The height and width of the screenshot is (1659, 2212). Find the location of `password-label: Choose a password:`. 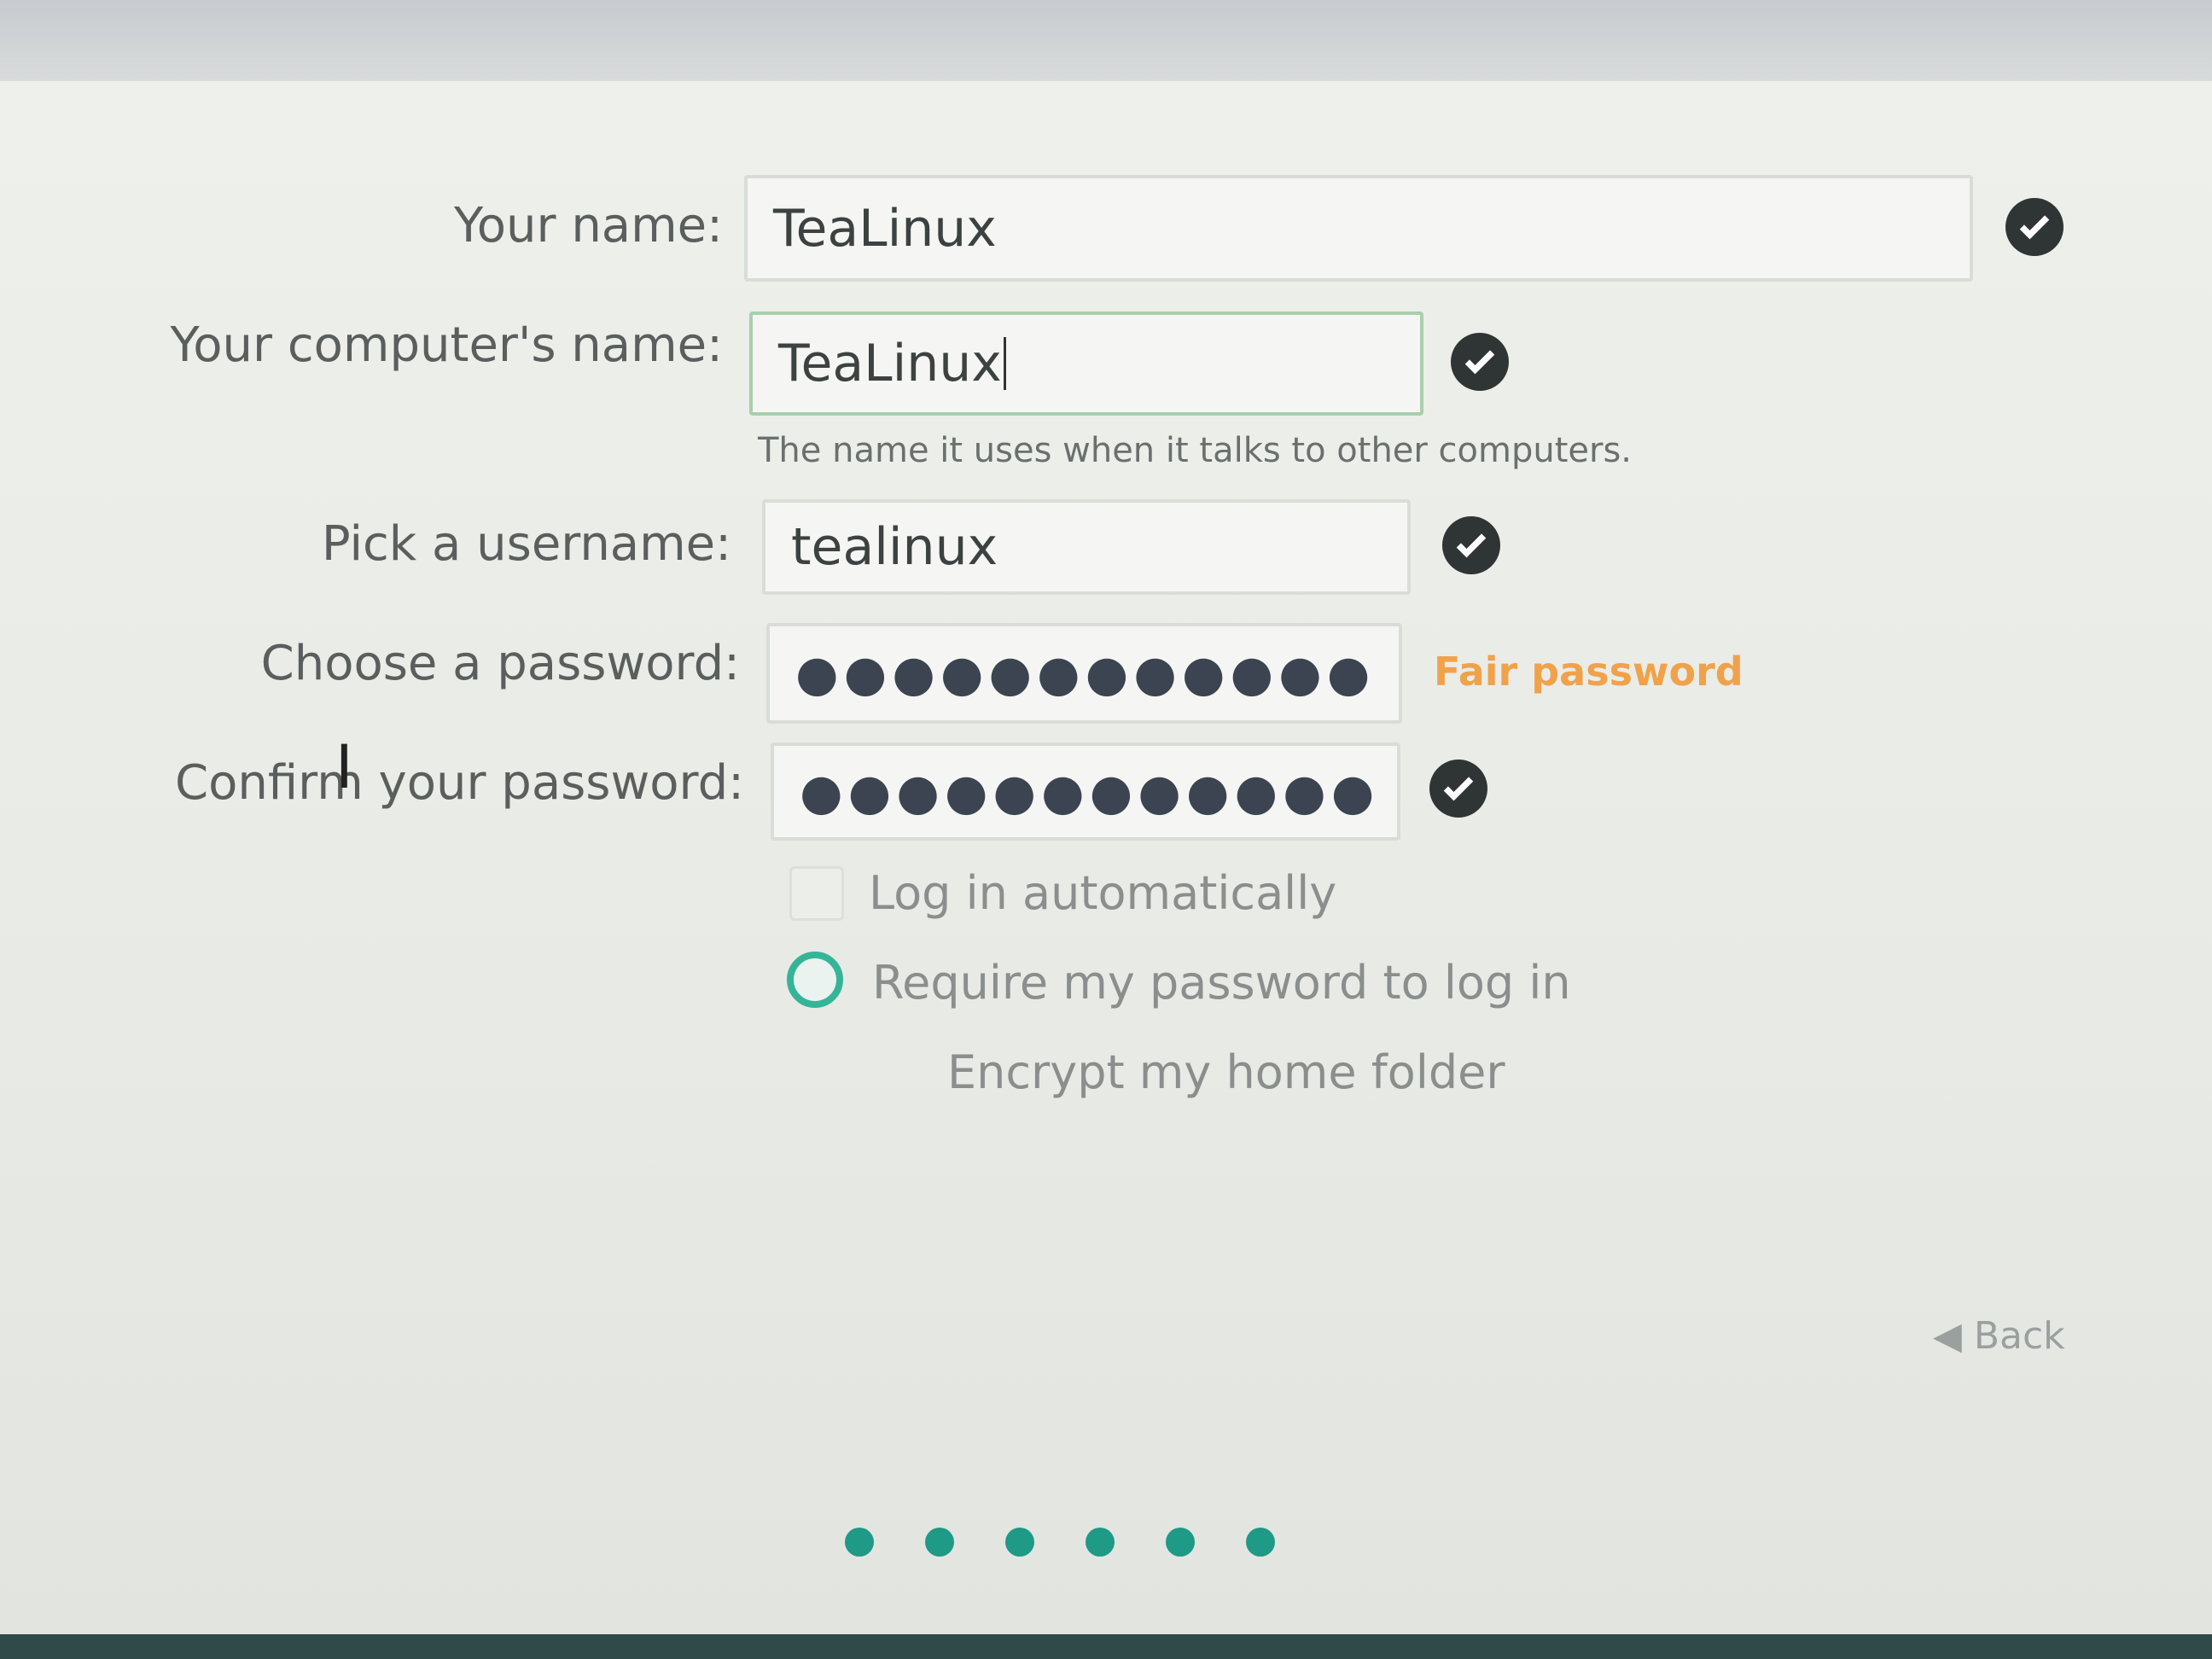

password-label: Choose a password: is located at coordinates (500, 663).